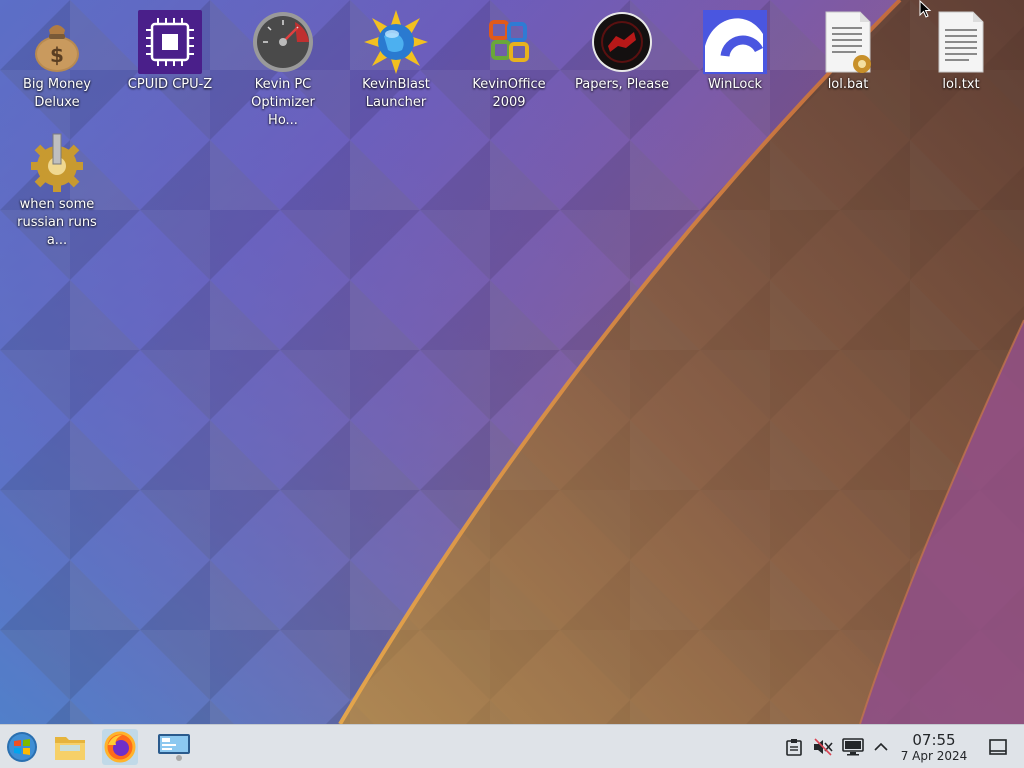 The height and width of the screenshot is (768, 1024). What do you see at coordinates (961, 84) in the screenshot?
I see `desktop-icon-label: lol.txt` at bounding box center [961, 84].